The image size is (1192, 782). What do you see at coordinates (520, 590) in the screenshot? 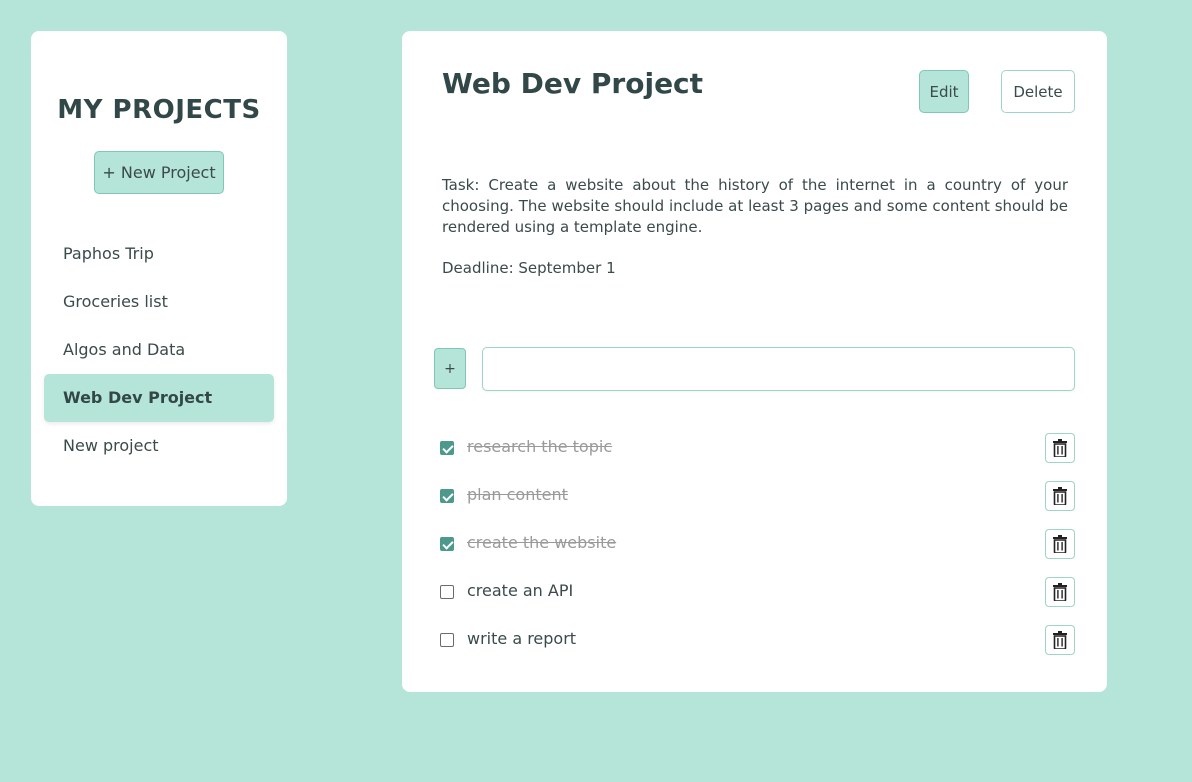
I see `task-label: create an API` at bounding box center [520, 590].